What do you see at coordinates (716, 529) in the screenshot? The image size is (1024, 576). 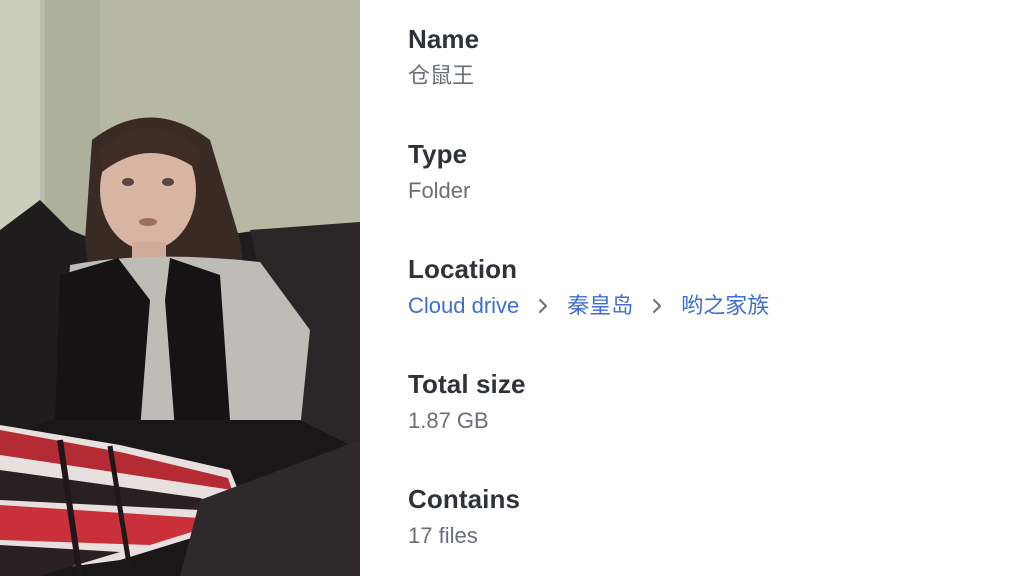 I see `contains-field: Contains 17 files` at bounding box center [716, 529].